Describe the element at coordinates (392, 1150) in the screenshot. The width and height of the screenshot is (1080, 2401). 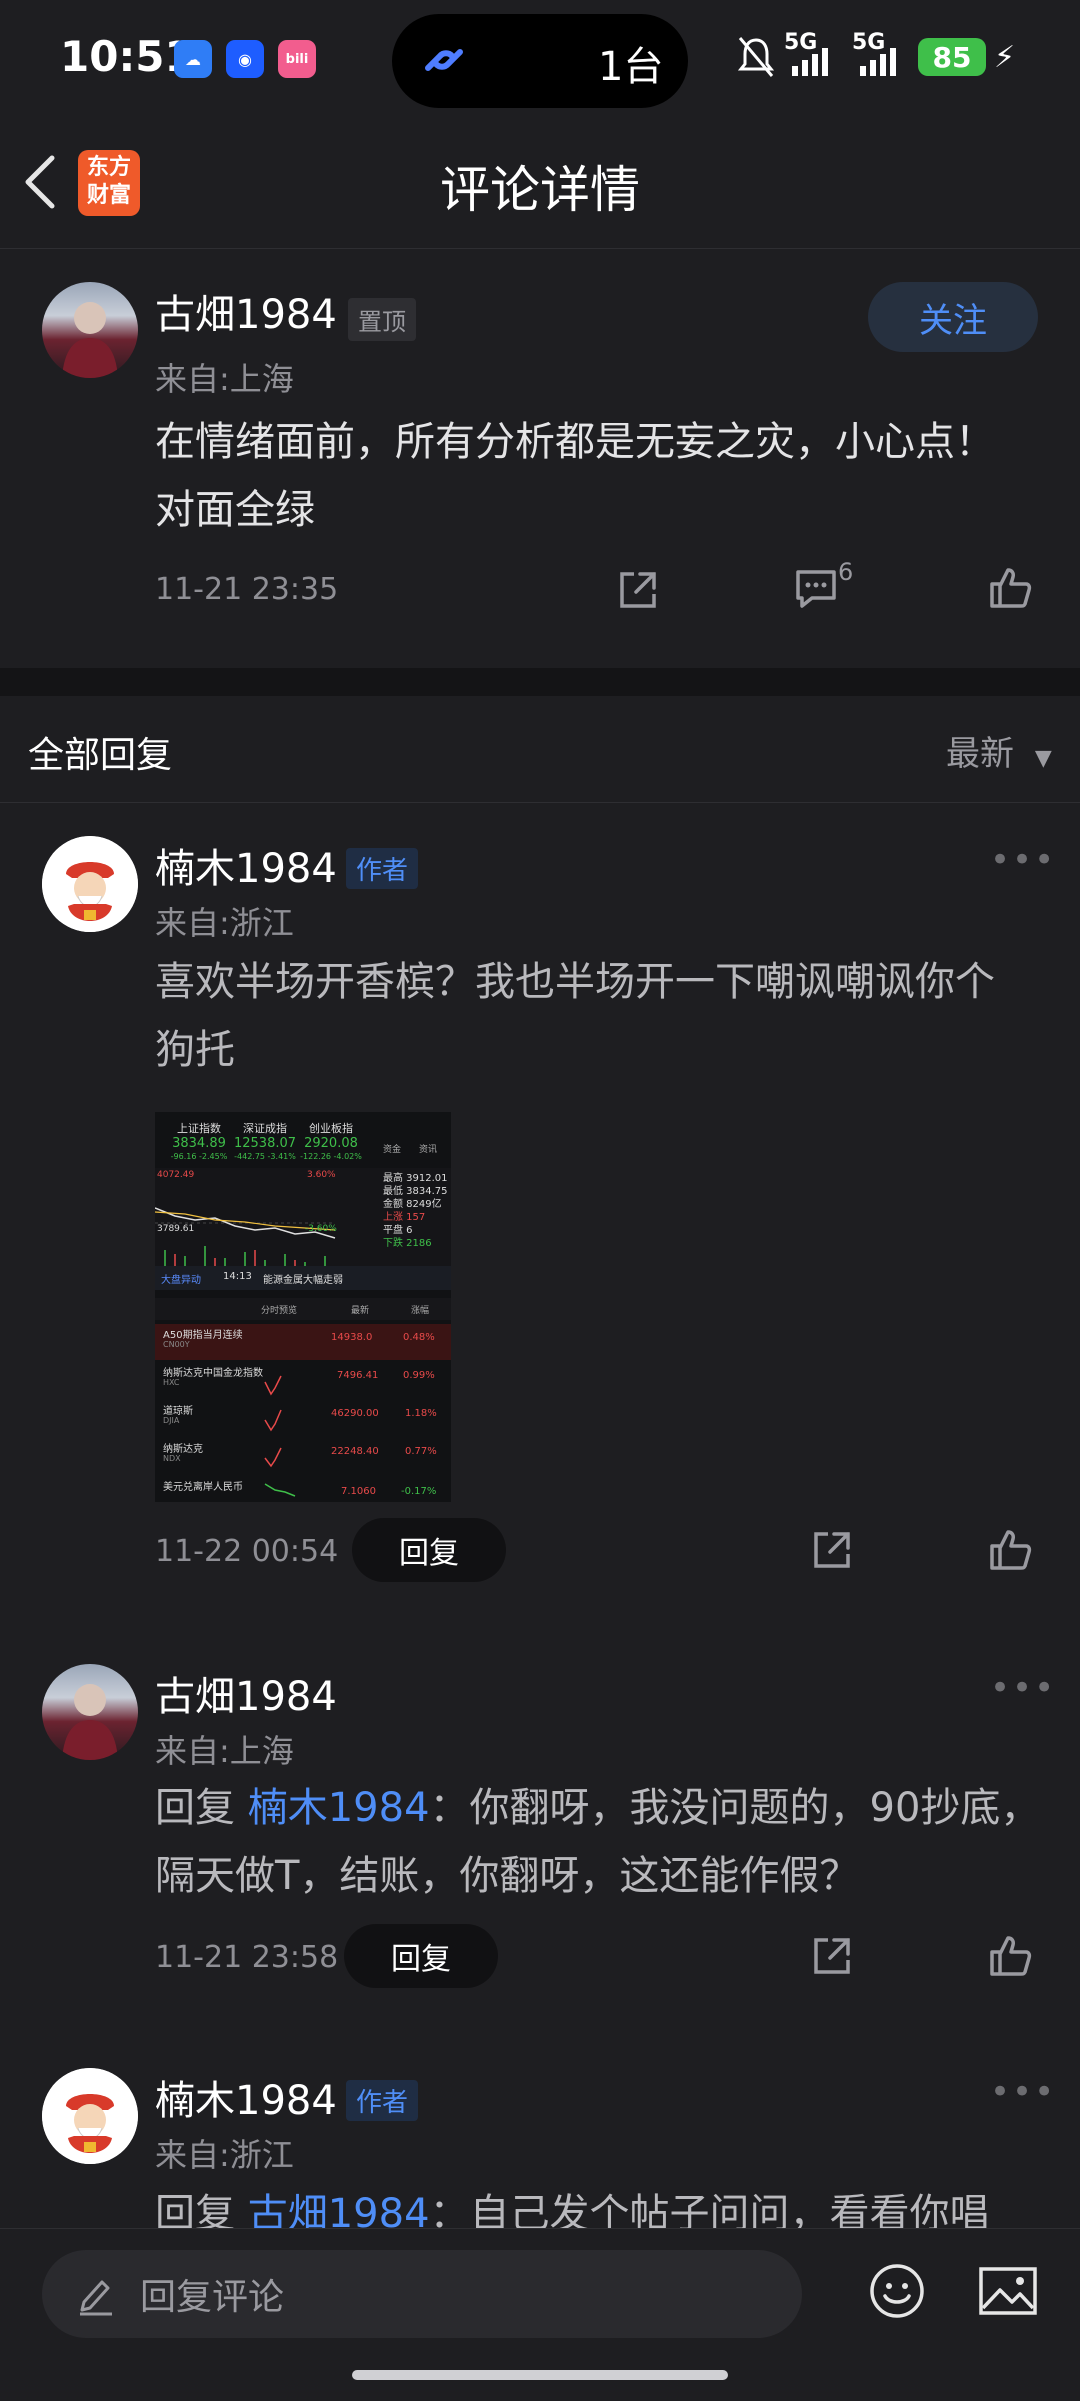
I see `thumb-side-label: 资金` at that location.